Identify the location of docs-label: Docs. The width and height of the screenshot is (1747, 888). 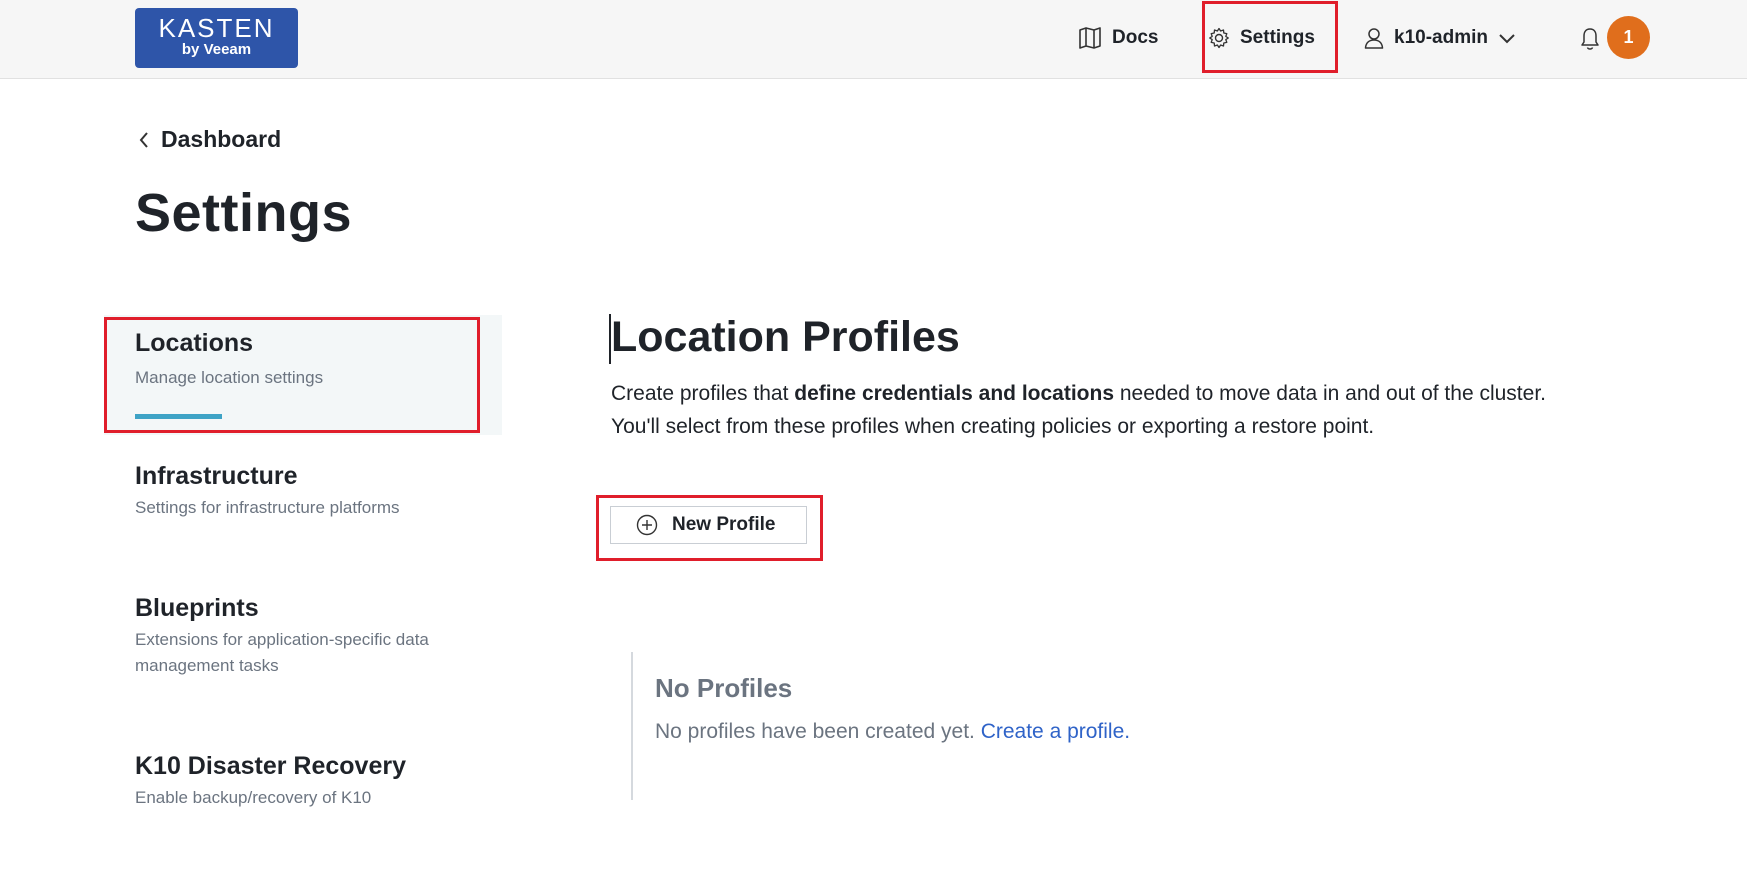
(1135, 37).